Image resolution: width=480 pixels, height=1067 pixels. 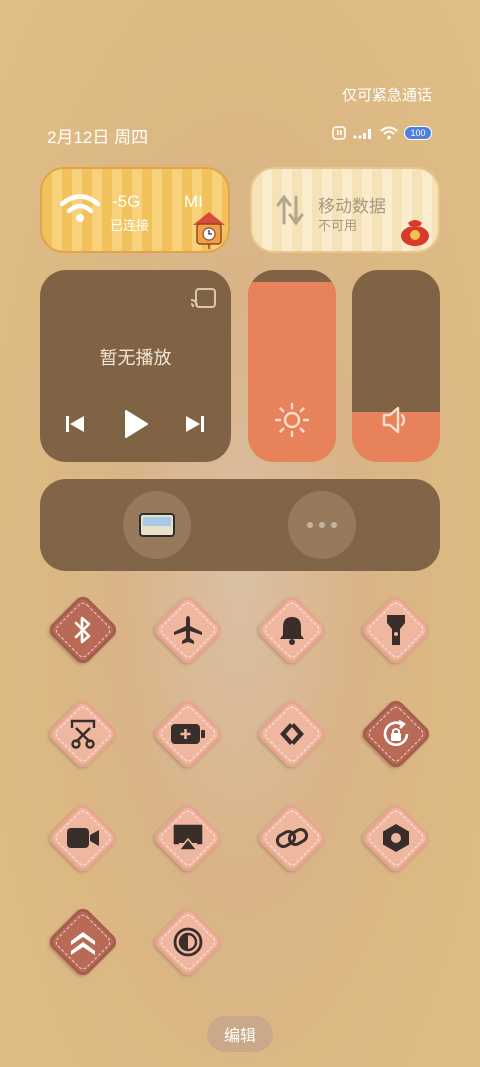 I want to click on mobile-data-status: 不可用, so click(x=338, y=225).